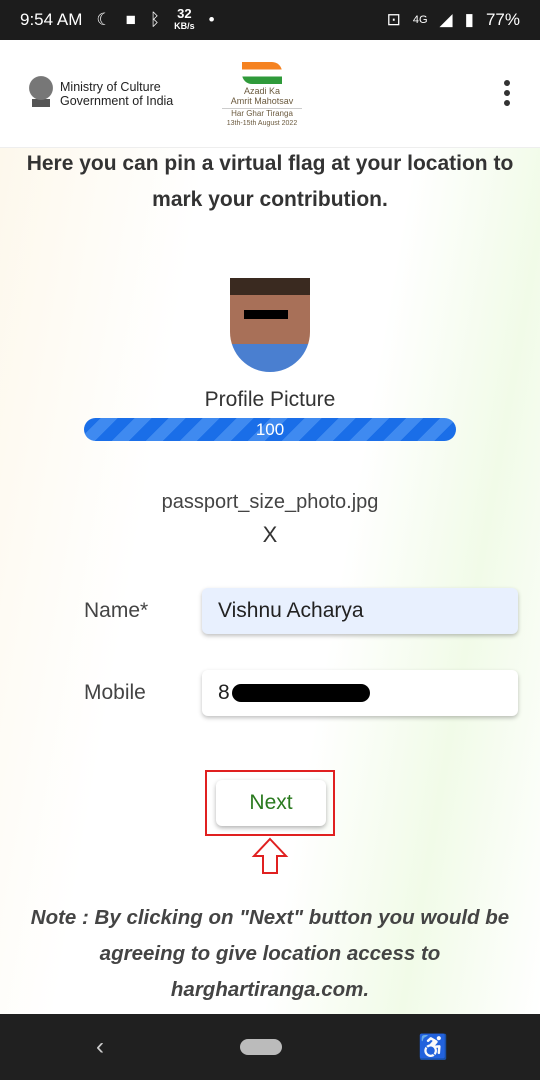 This screenshot has width=540, height=1080. Describe the element at coordinates (100, 1047) in the screenshot. I see `back-icon: ‹` at that location.